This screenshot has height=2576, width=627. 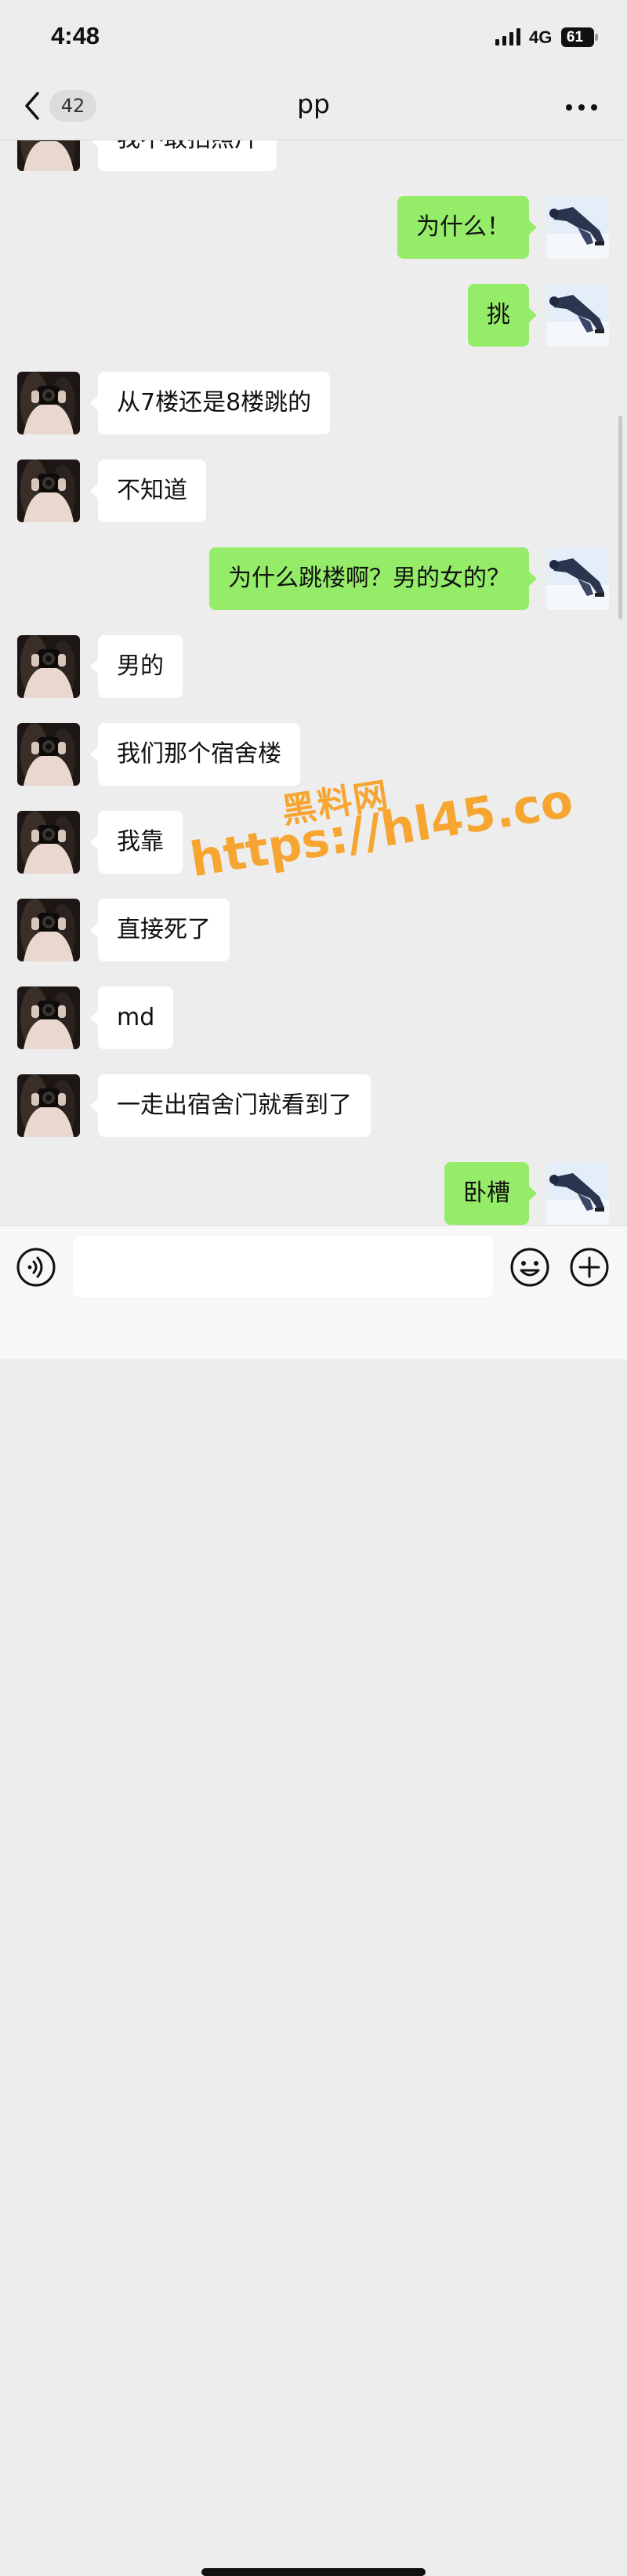 What do you see at coordinates (210, 403) in the screenshot?
I see `message-bubble-received: 从7楼还是8楼跳的` at bounding box center [210, 403].